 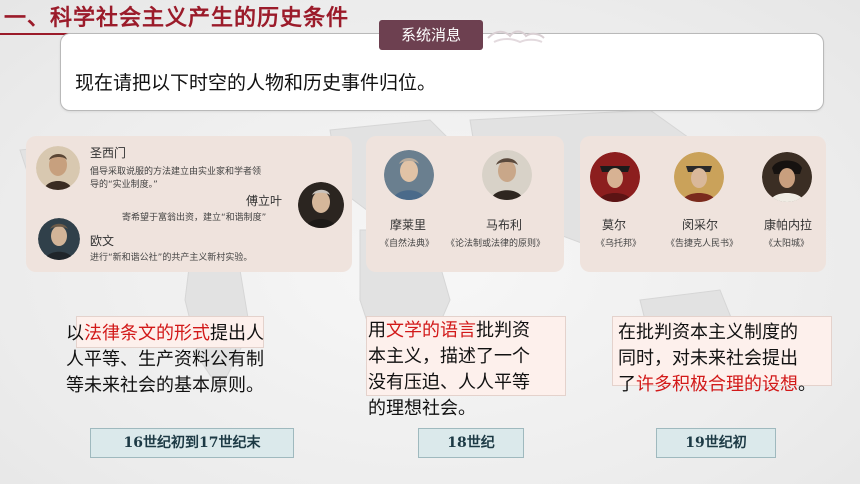 What do you see at coordinates (496, 244) in the screenshot?
I see `mably-book: 《论法制或法律的原则》` at bounding box center [496, 244].